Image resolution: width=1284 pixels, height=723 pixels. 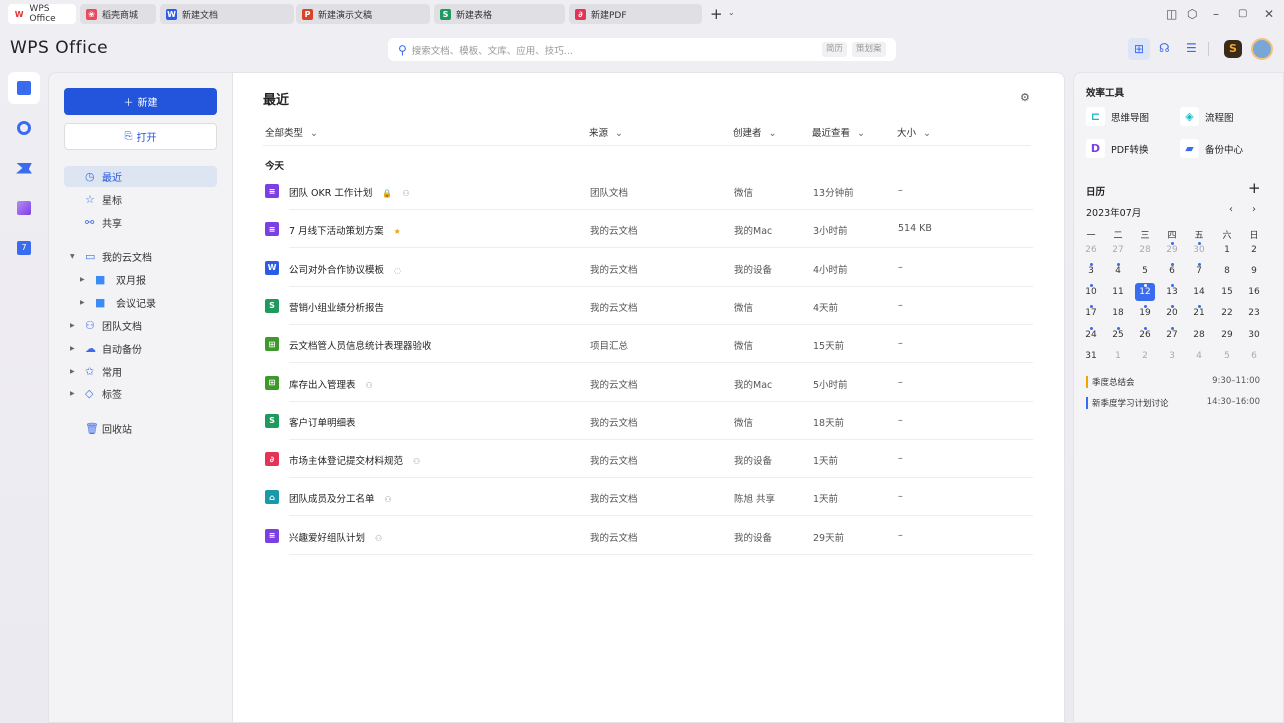 What do you see at coordinates (635, 14) in the screenshot?
I see `tab: ∂ 新建PDF` at bounding box center [635, 14].